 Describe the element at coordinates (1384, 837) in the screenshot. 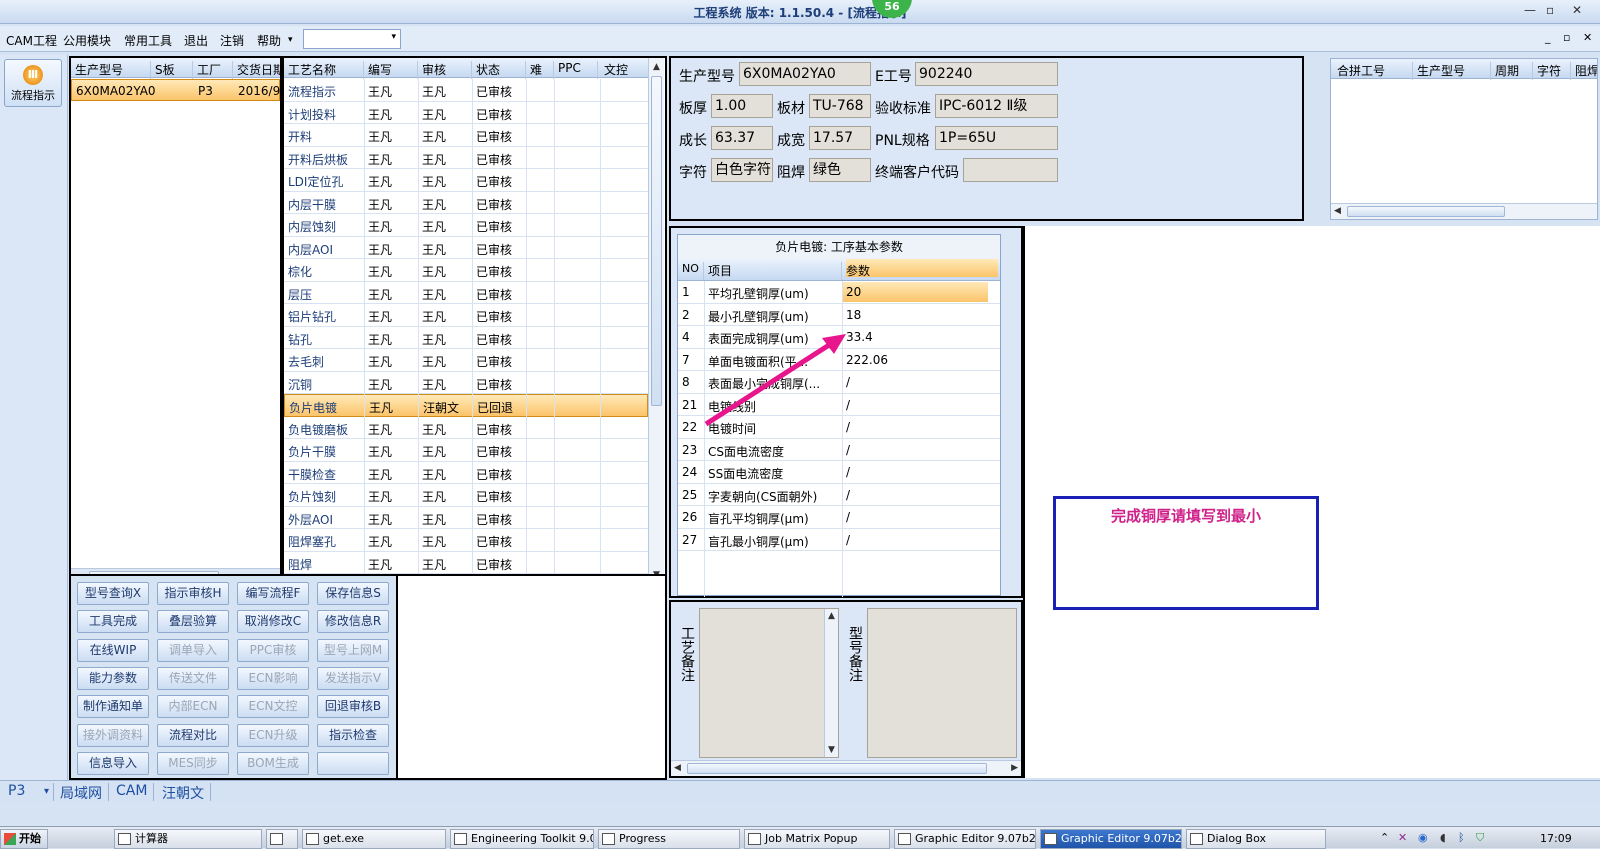

I see `tray-chevron-icon: ⌃` at that location.